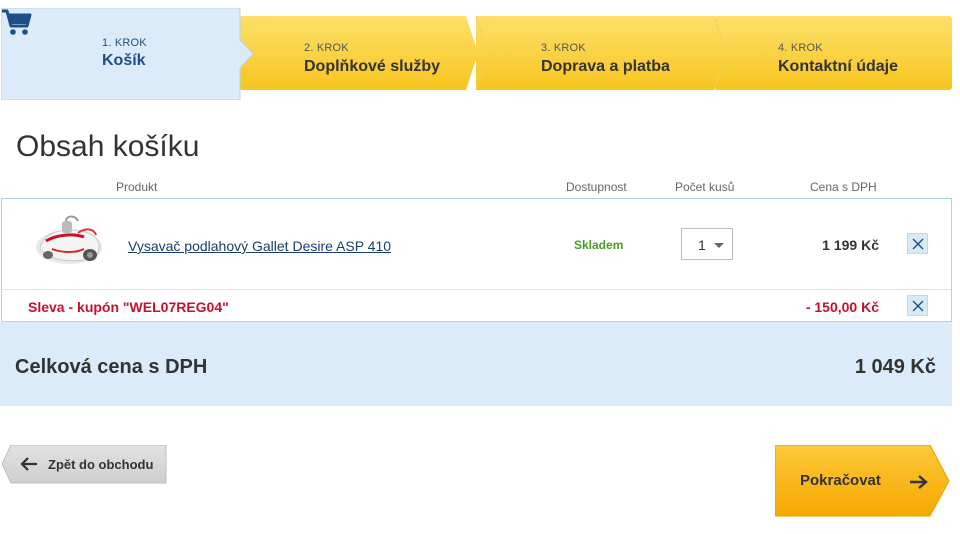  I want to click on product-image, so click(69, 243).